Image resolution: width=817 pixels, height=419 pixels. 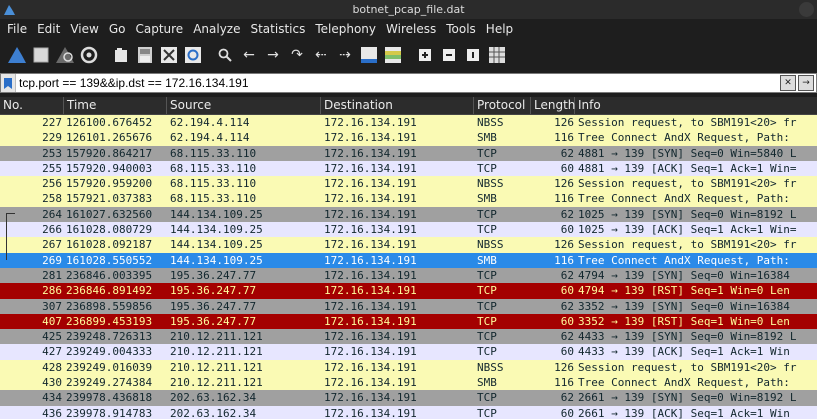 I want to click on packet-info-cell: 2661 → 139 [ACK] Seq=1 Ack=1 Win, so click(x=684, y=412).